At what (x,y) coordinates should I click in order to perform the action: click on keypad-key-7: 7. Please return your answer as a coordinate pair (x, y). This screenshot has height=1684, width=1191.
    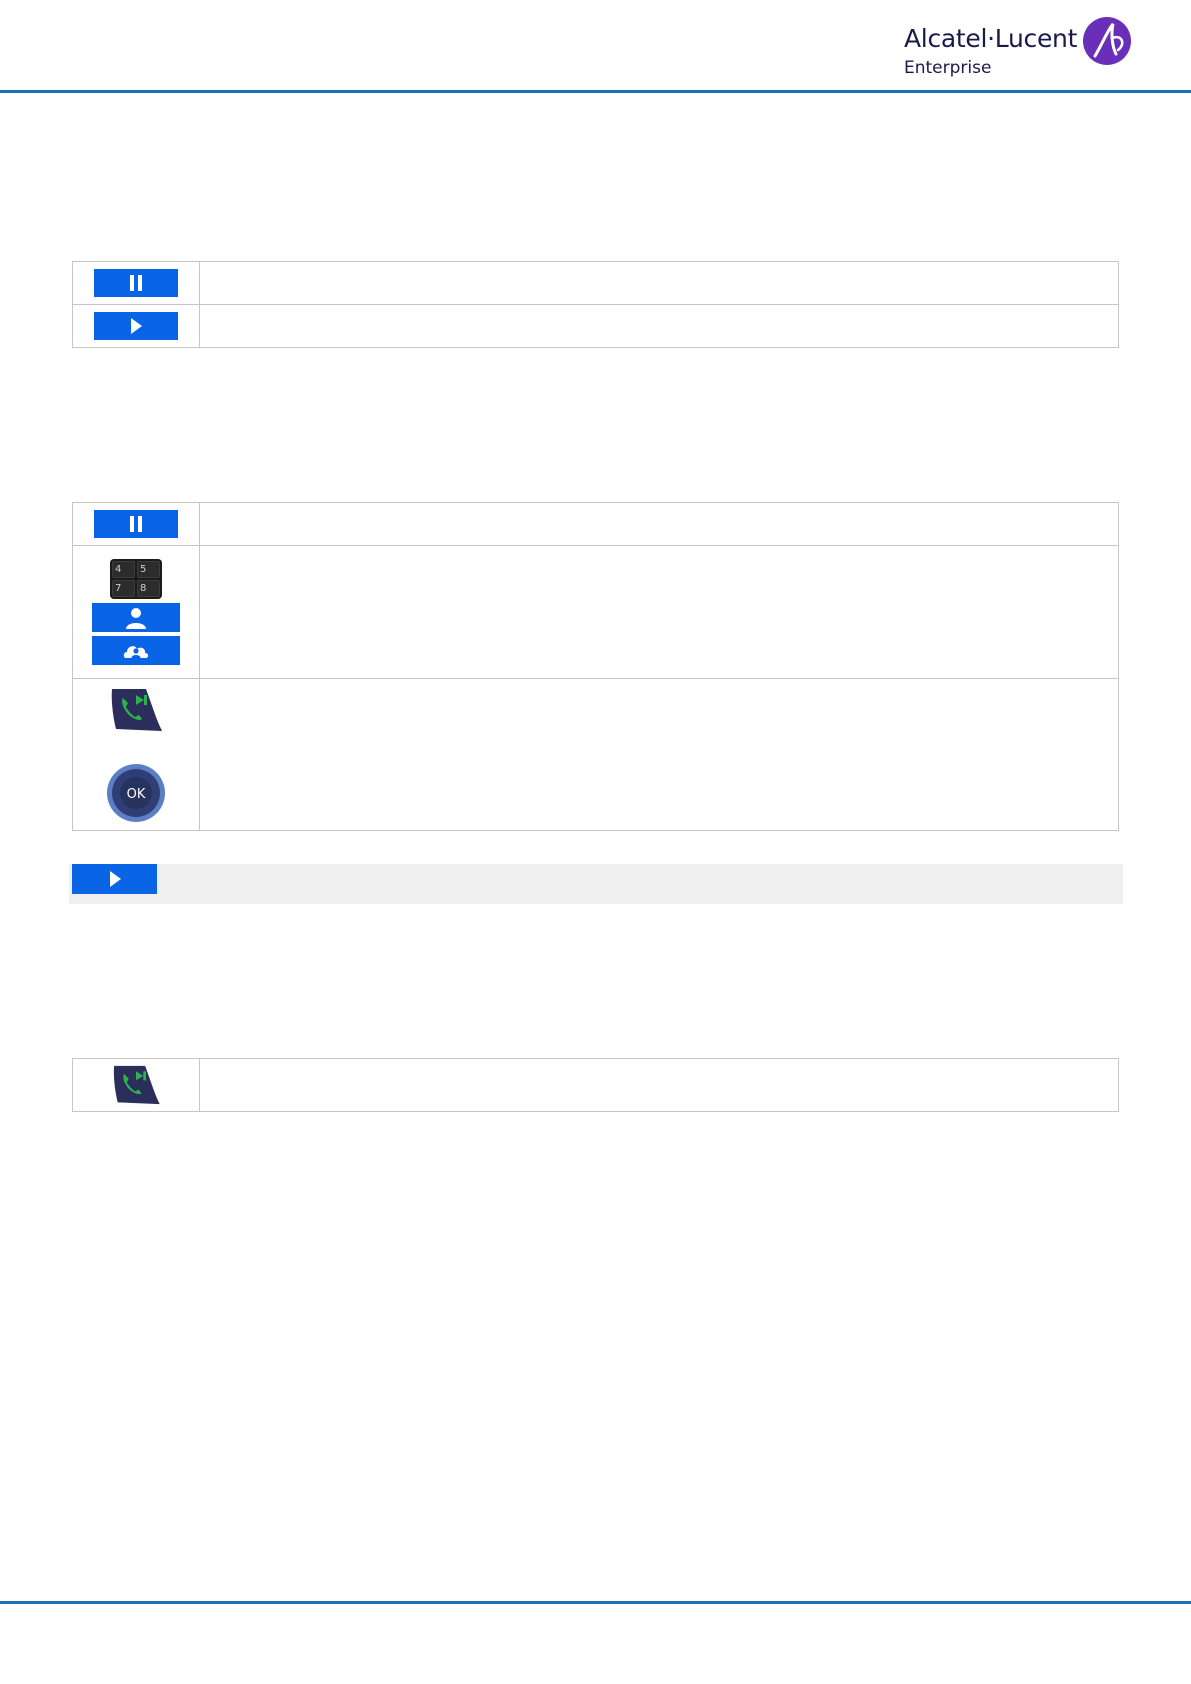
    Looking at the image, I should click on (123, 588).